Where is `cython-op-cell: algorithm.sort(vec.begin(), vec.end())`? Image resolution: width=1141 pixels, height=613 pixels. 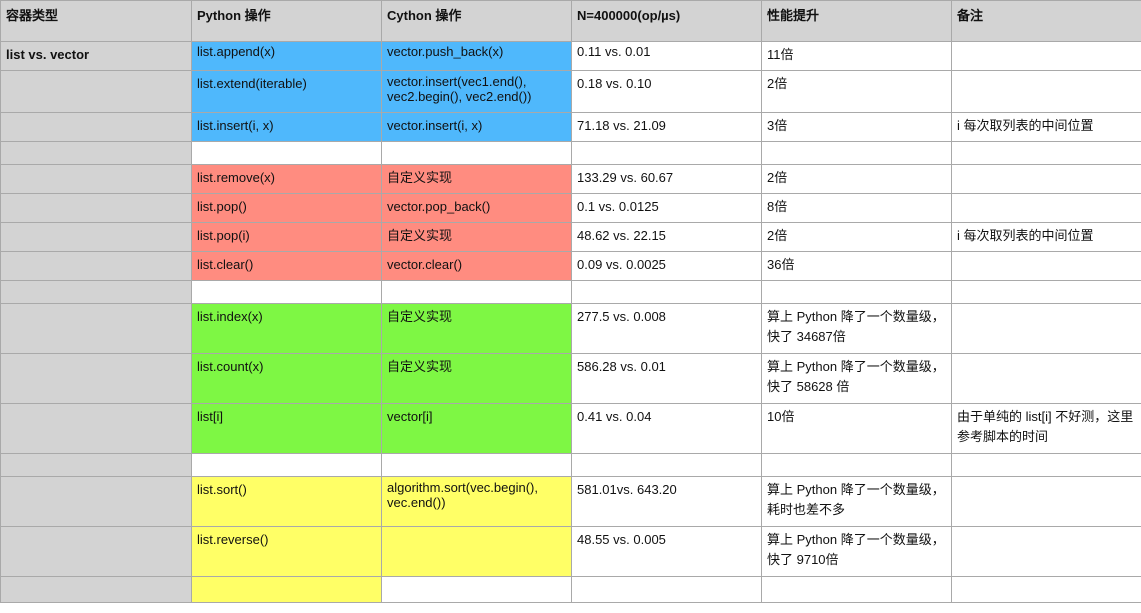
cython-op-cell: algorithm.sort(vec.begin(), vec.end()) is located at coordinates (476, 501).